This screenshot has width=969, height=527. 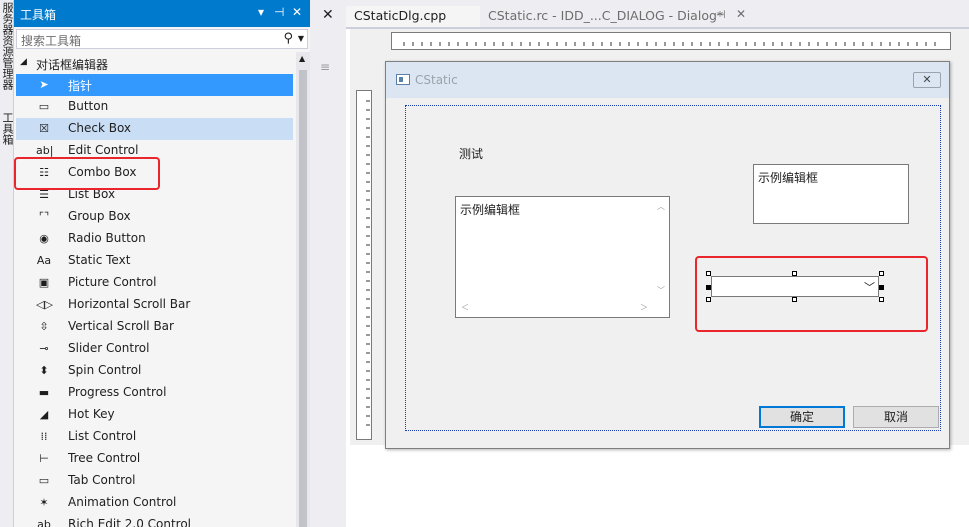 What do you see at coordinates (45, 150) in the screenshot?
I see `edit-control-icon: ab|` at bounding box center [45, 150].